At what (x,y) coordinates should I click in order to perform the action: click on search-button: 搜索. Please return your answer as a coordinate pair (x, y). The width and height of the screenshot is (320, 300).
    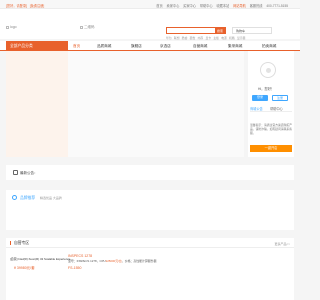
    Looking at the image, I should click on (220, 31).